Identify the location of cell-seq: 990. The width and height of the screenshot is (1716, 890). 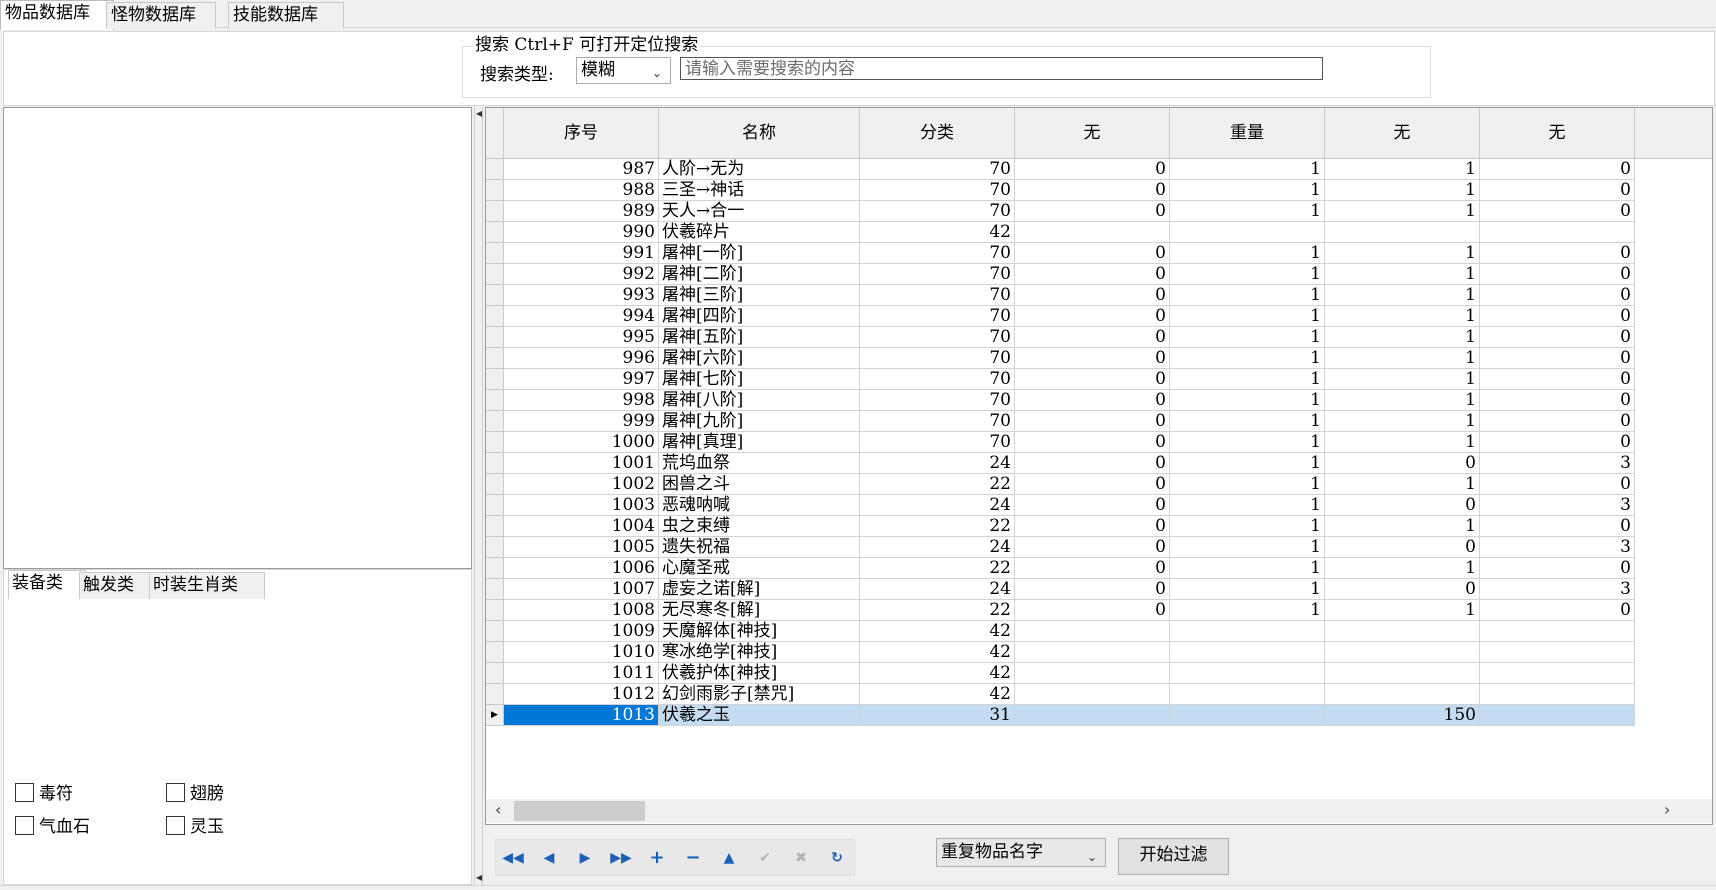
(581, 232).